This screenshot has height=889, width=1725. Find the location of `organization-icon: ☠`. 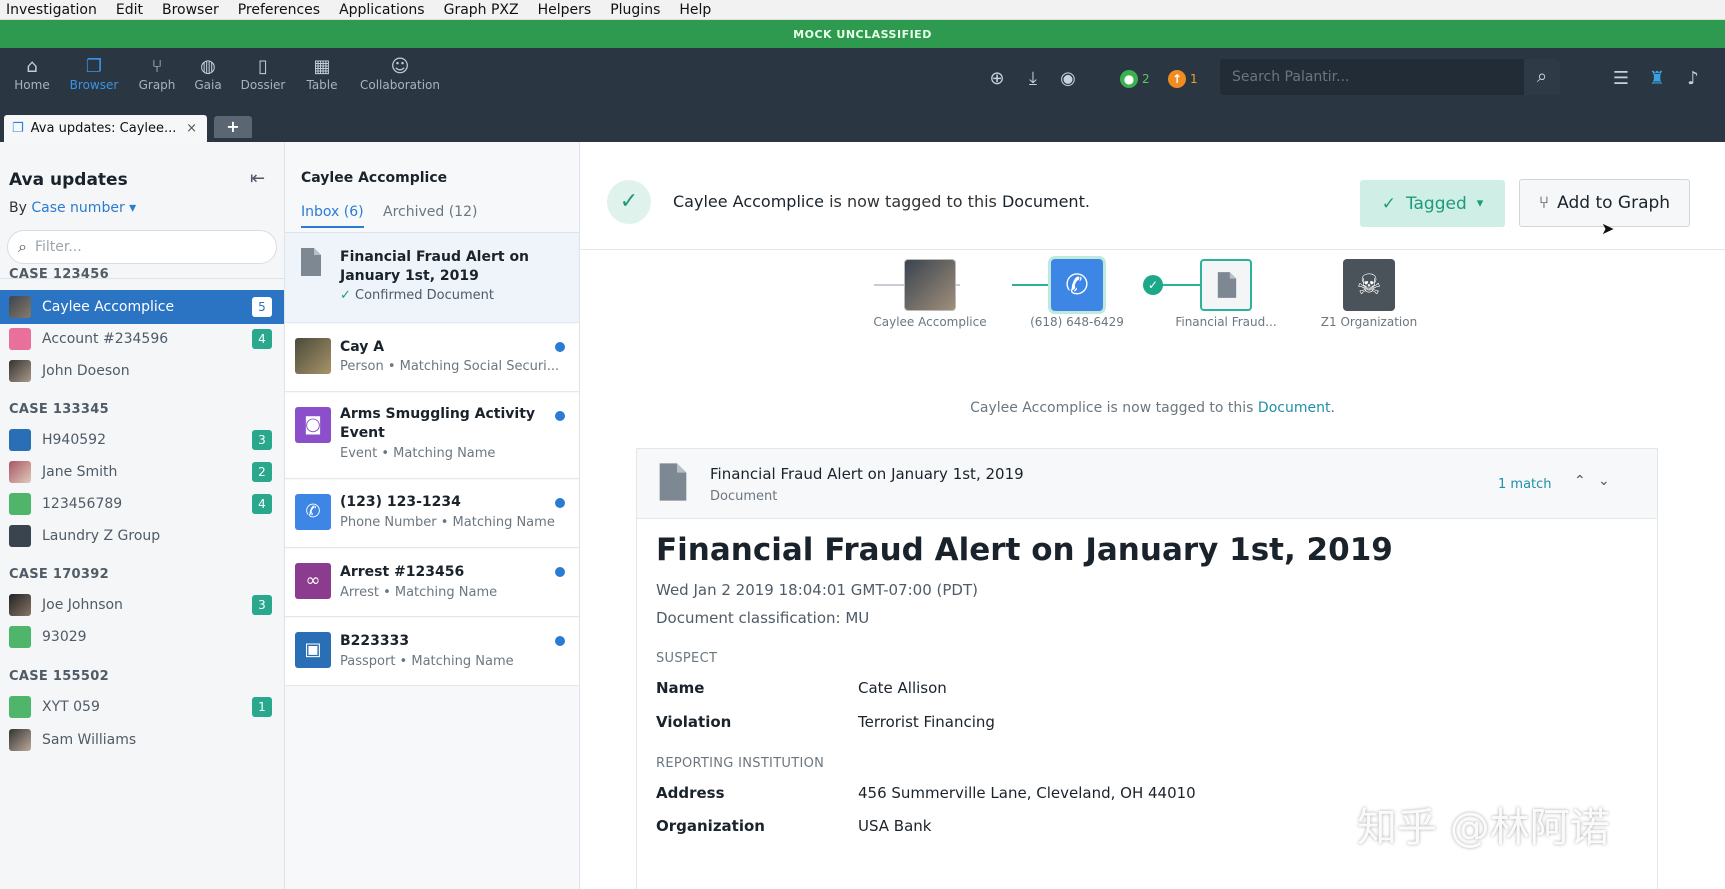

organization-icon: ☠ is located at coordinates (1369, 285).